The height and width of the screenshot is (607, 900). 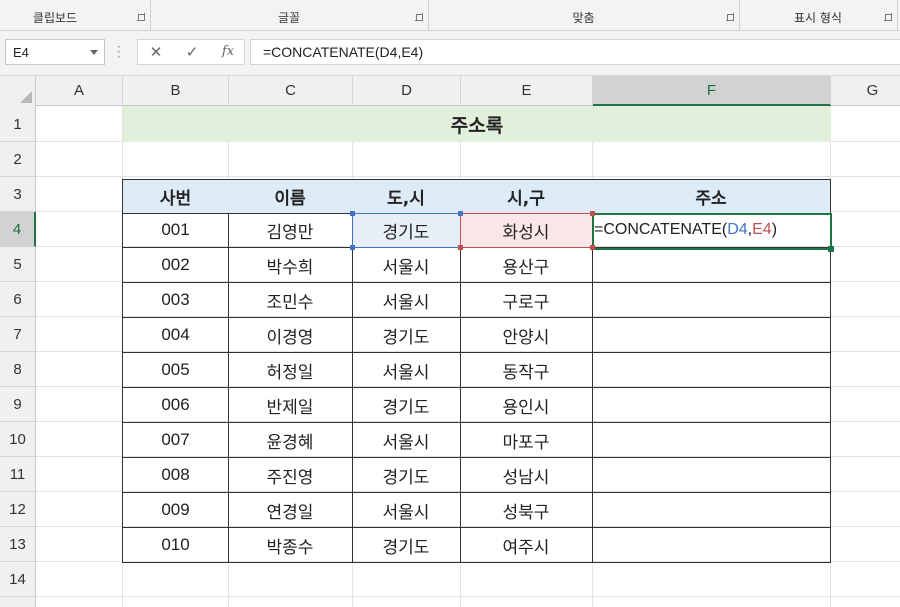 I want to click on table-cell: 002, so click(x=175, y=265).